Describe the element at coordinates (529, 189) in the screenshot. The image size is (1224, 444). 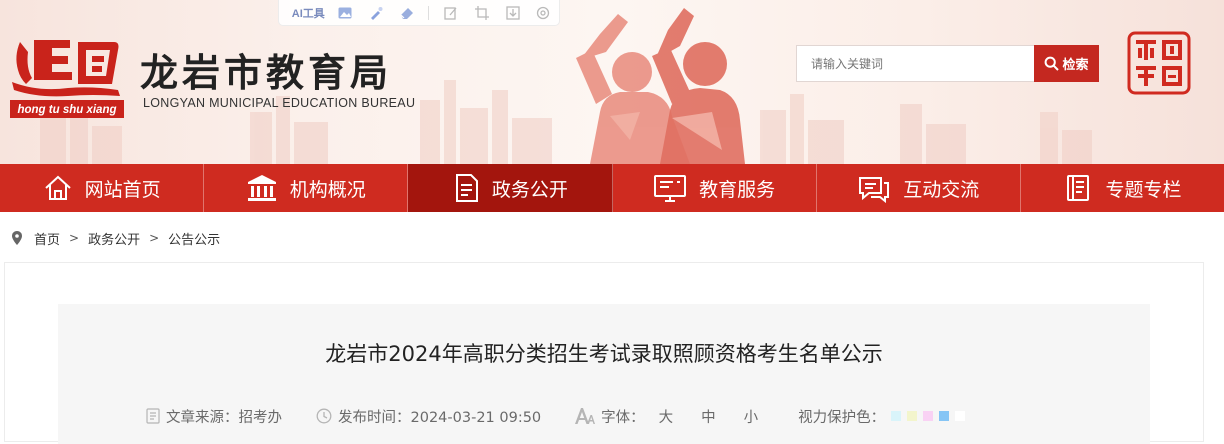
I see `nav-item-label: 政务公开` at that location.